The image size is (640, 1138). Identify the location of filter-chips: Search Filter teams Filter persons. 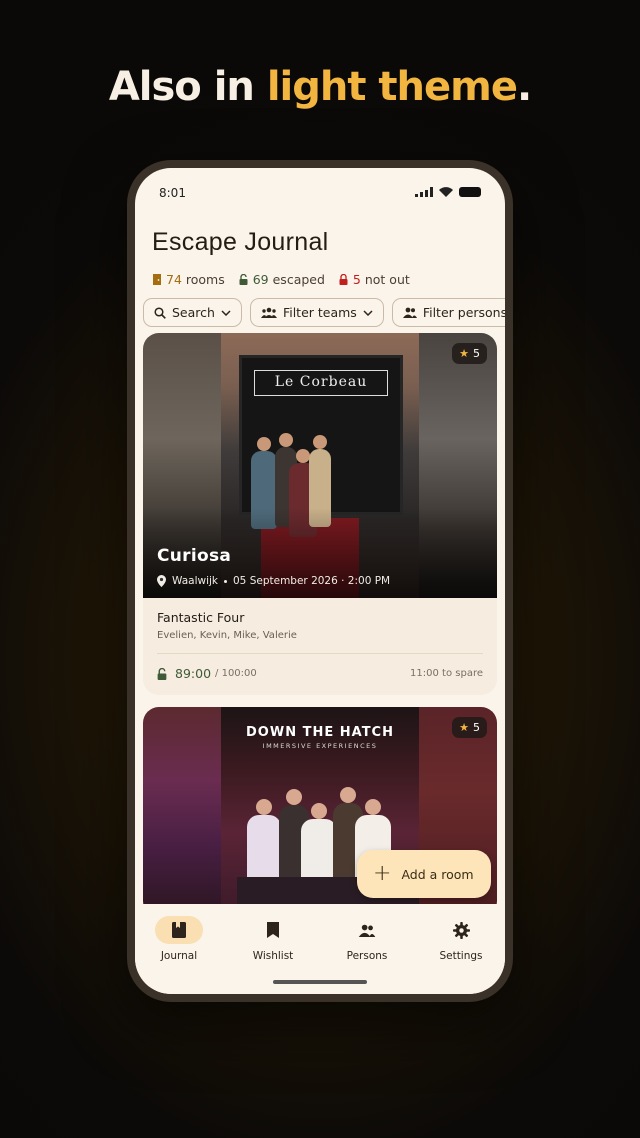
(324, 312).